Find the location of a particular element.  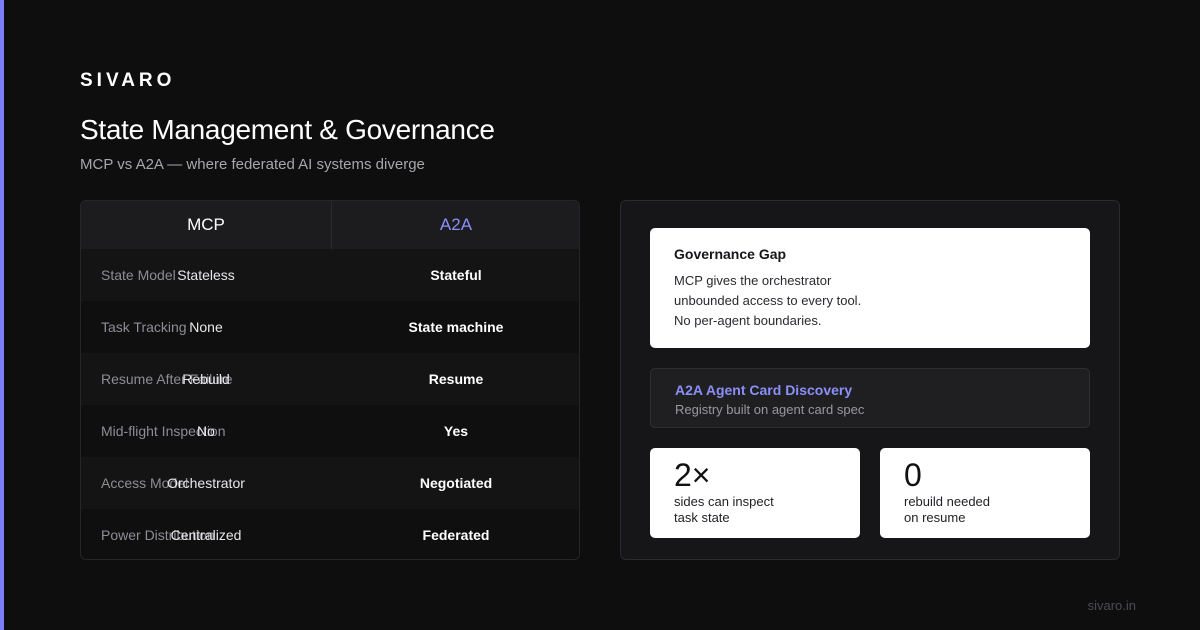

table-row: Resume After Failure Rebuild Resume is located at coordinates (330, 379).